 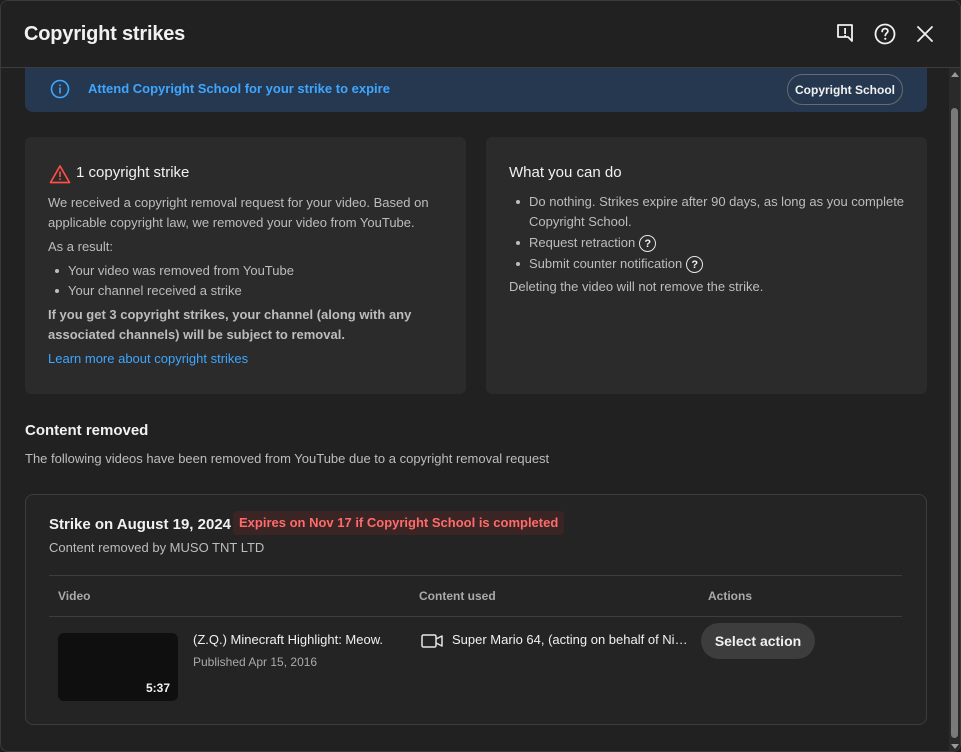 I want to click on option-item-retraction: Request retraction?, so click(x=586, y=243).